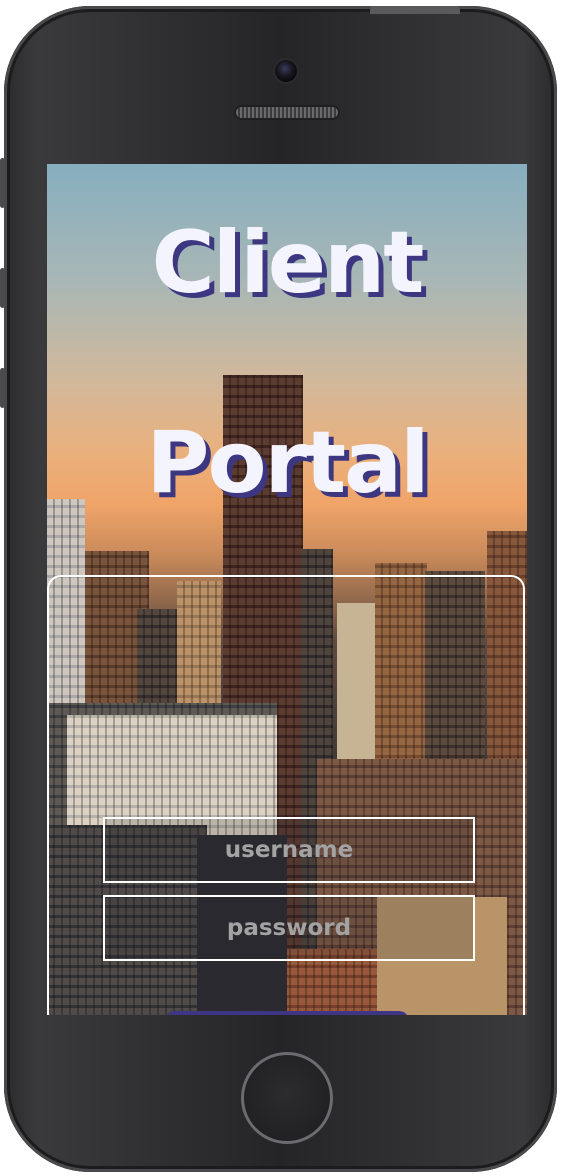  What do you see at coordinates (289, 928) in the screenshot?
I see `password-input` at bounding box center [289, 928].